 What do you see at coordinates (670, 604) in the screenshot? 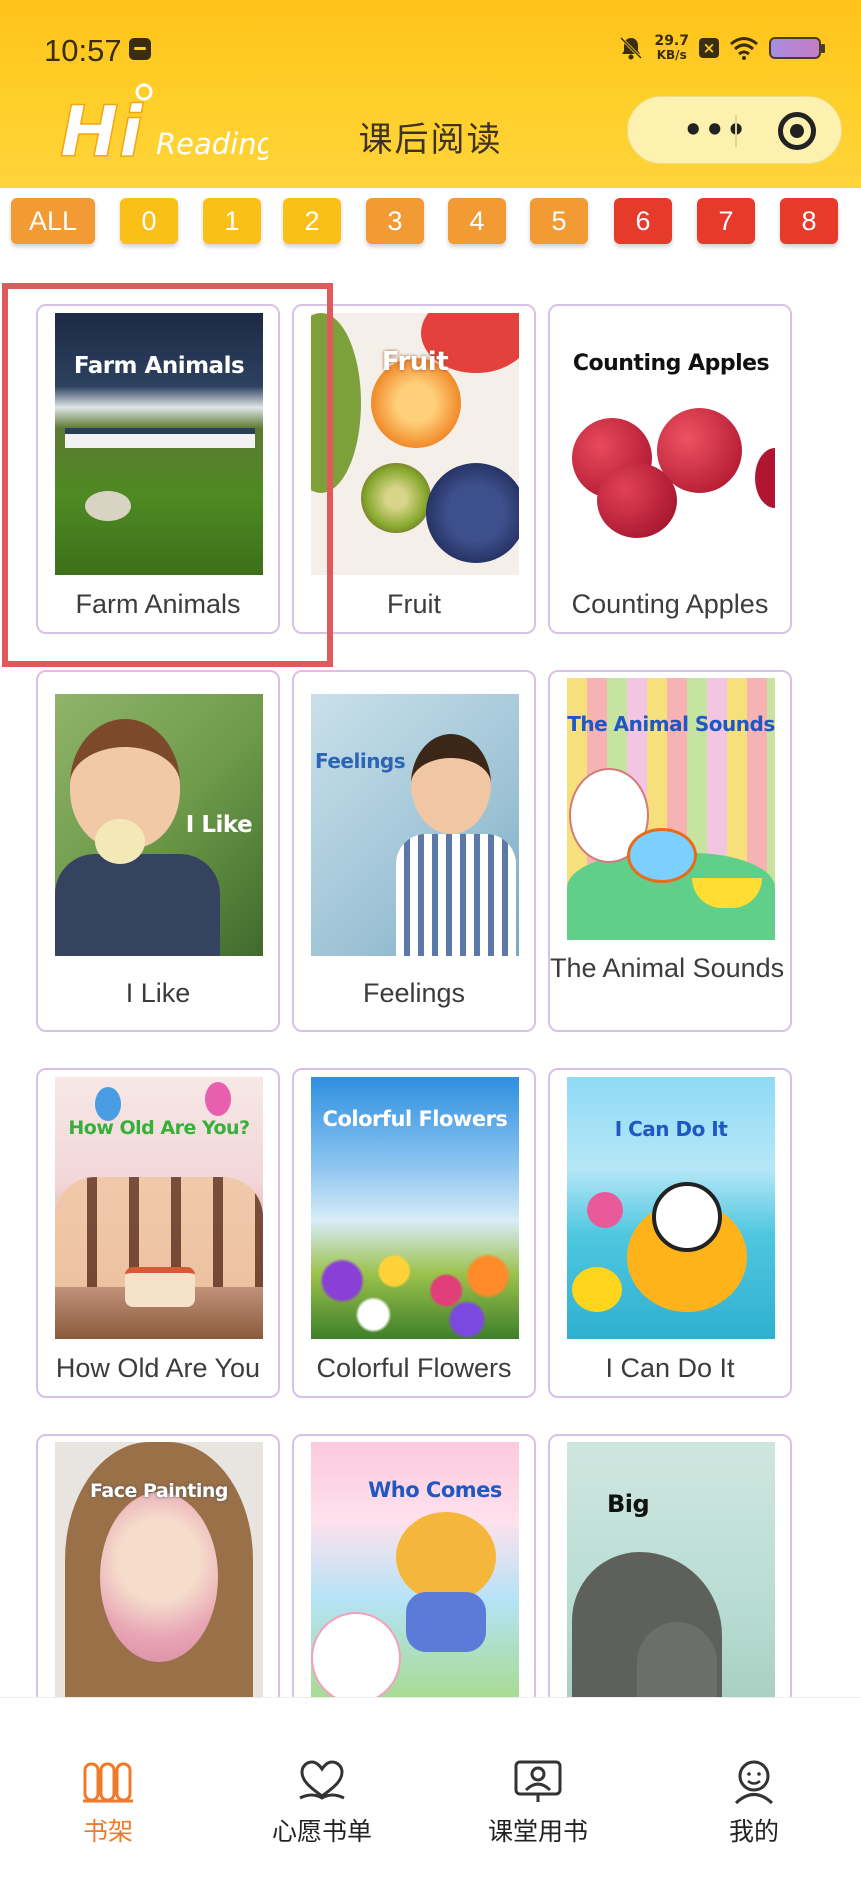
I see `book-title: Counting Apples` at bounding box center [670, 604].